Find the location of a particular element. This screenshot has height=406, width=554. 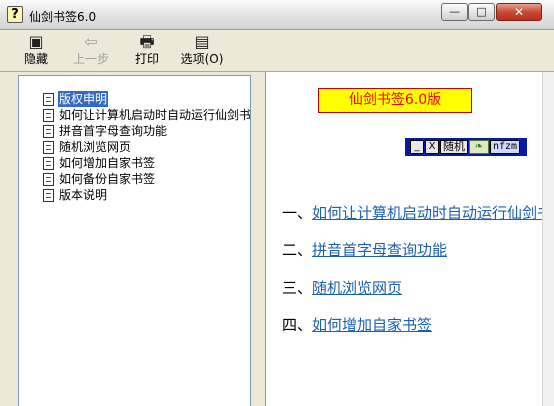

tree-item-random-browse: 随机浏览网页 is located at coordinates (146, 147).